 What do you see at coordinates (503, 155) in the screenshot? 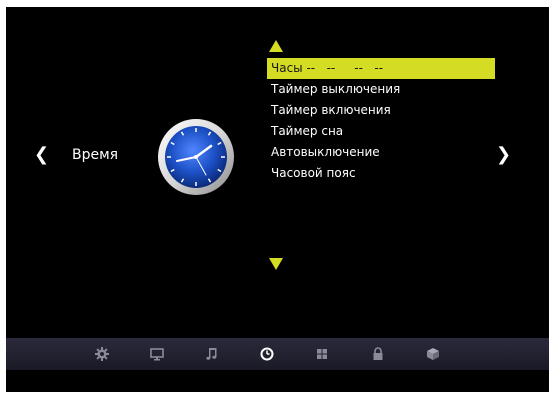
I see `next-section-arrow: ❯` at bounding box center [503, 155].